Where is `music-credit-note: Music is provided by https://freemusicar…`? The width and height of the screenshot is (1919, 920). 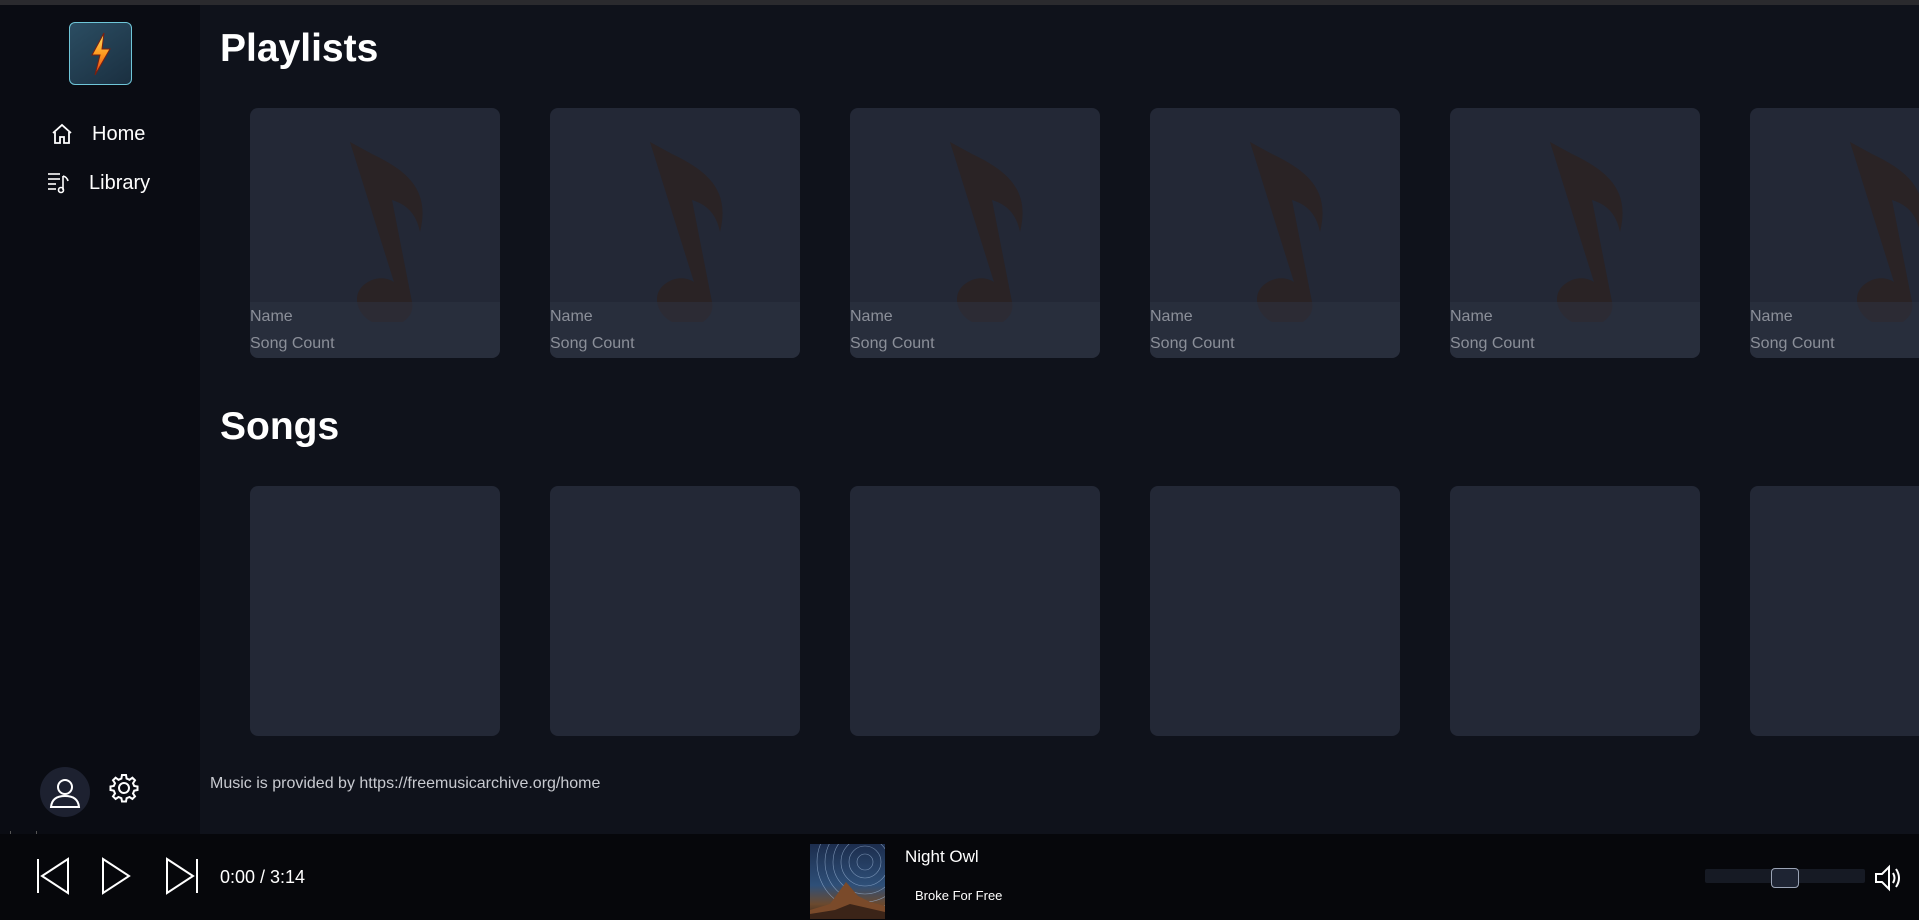
music-credit-note: Music is provided by https://freemusicar… is located at coordinates (405, 783).